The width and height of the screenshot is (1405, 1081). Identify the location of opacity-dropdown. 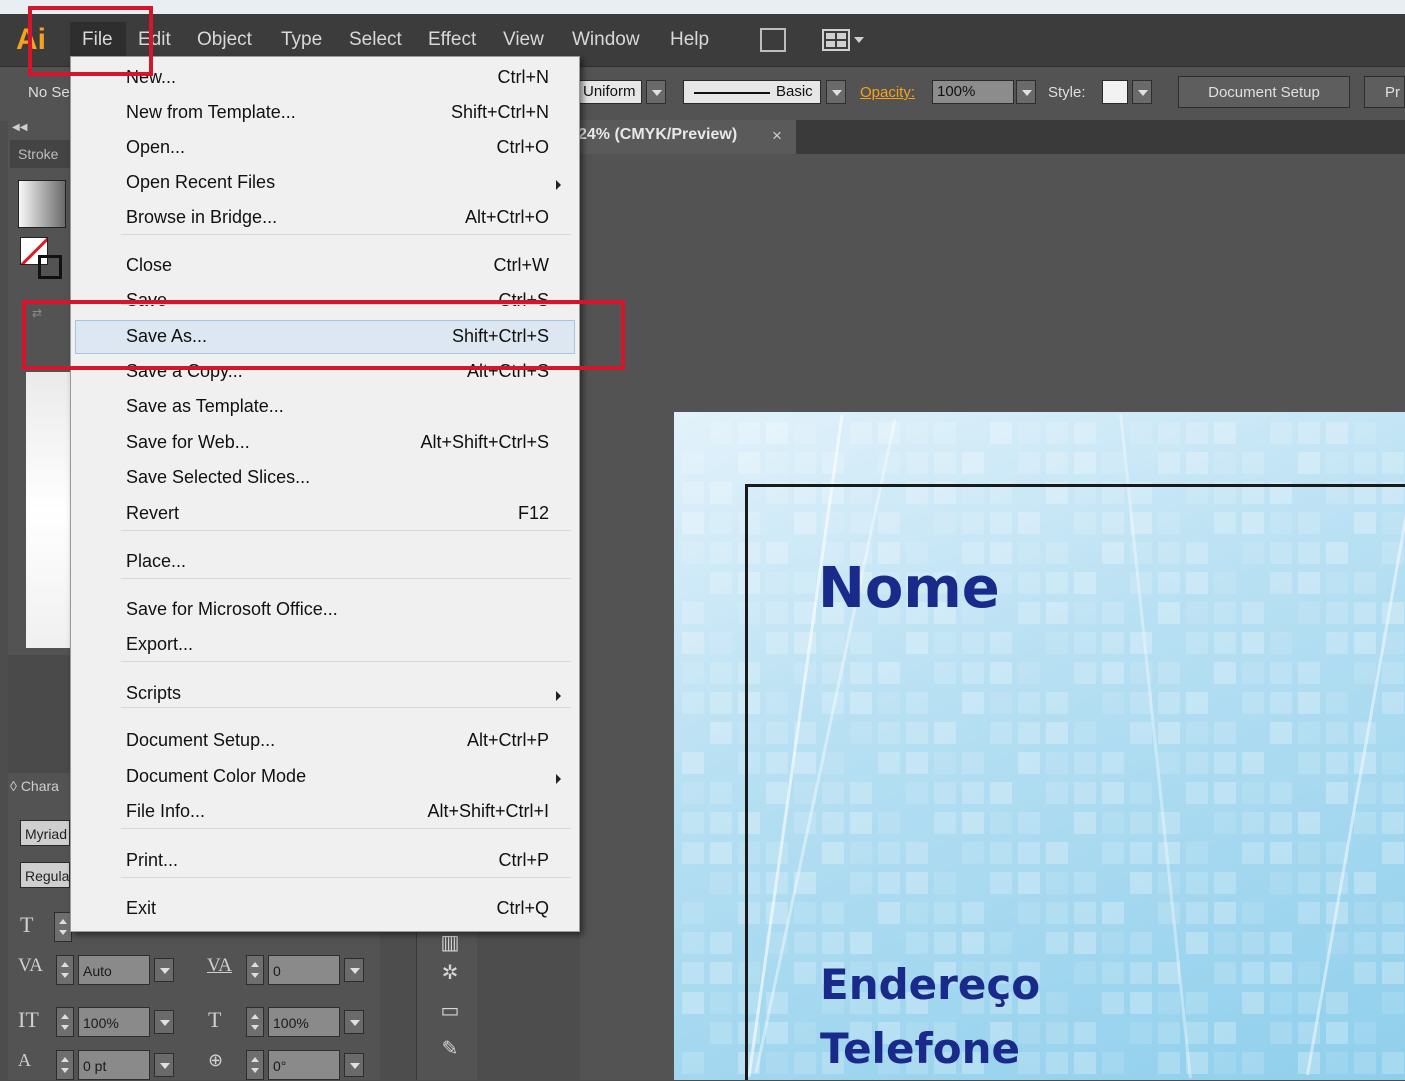
(1026, 92).